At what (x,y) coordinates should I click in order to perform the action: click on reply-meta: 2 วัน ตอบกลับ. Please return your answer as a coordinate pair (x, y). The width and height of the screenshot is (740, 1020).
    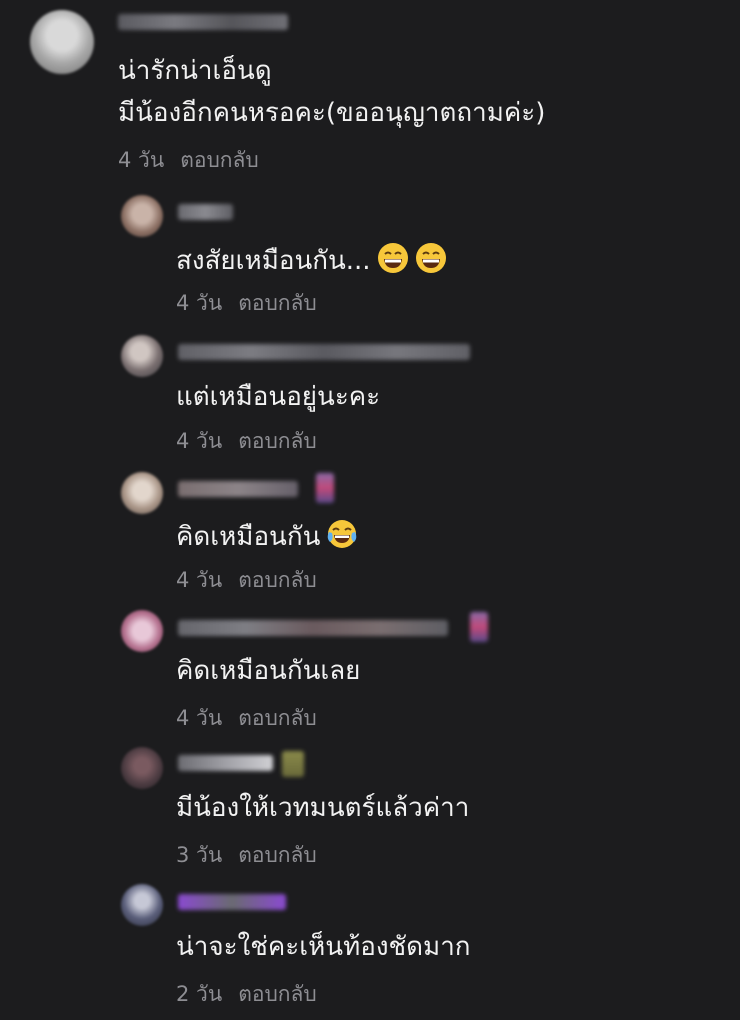
    Looking at the image, I should click on (246, 994).